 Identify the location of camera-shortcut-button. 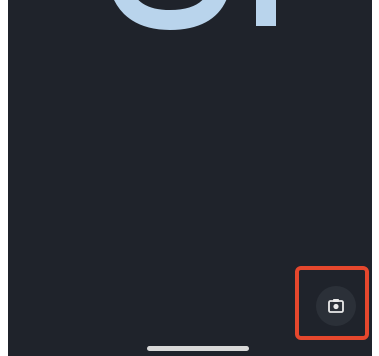
(336, 306).